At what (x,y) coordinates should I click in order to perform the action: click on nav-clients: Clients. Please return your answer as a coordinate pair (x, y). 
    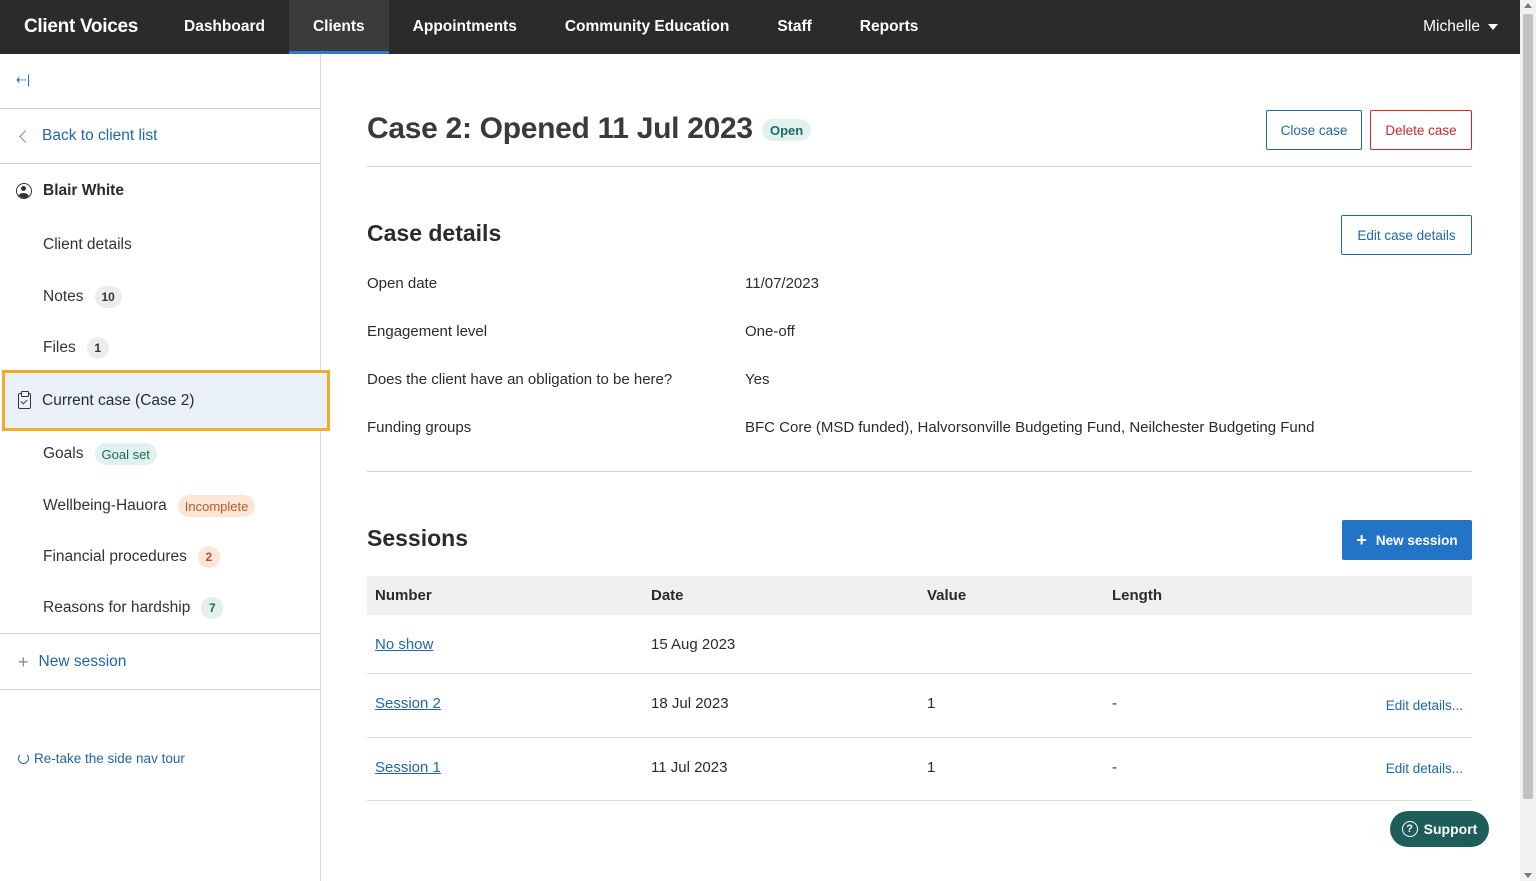
    Looking at the image, I should click on (338, 27).